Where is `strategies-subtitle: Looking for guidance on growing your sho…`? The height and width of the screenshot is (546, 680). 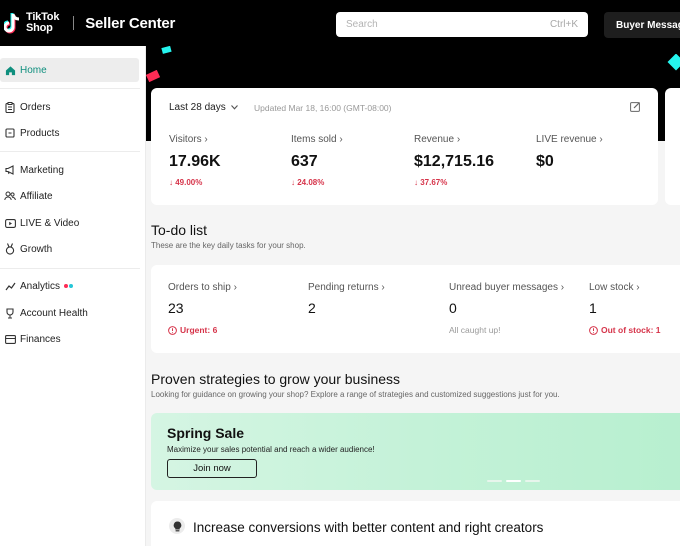 strategies-subtitle: Looking for guidance on growing your sho… is located at coordinates (355, 394).